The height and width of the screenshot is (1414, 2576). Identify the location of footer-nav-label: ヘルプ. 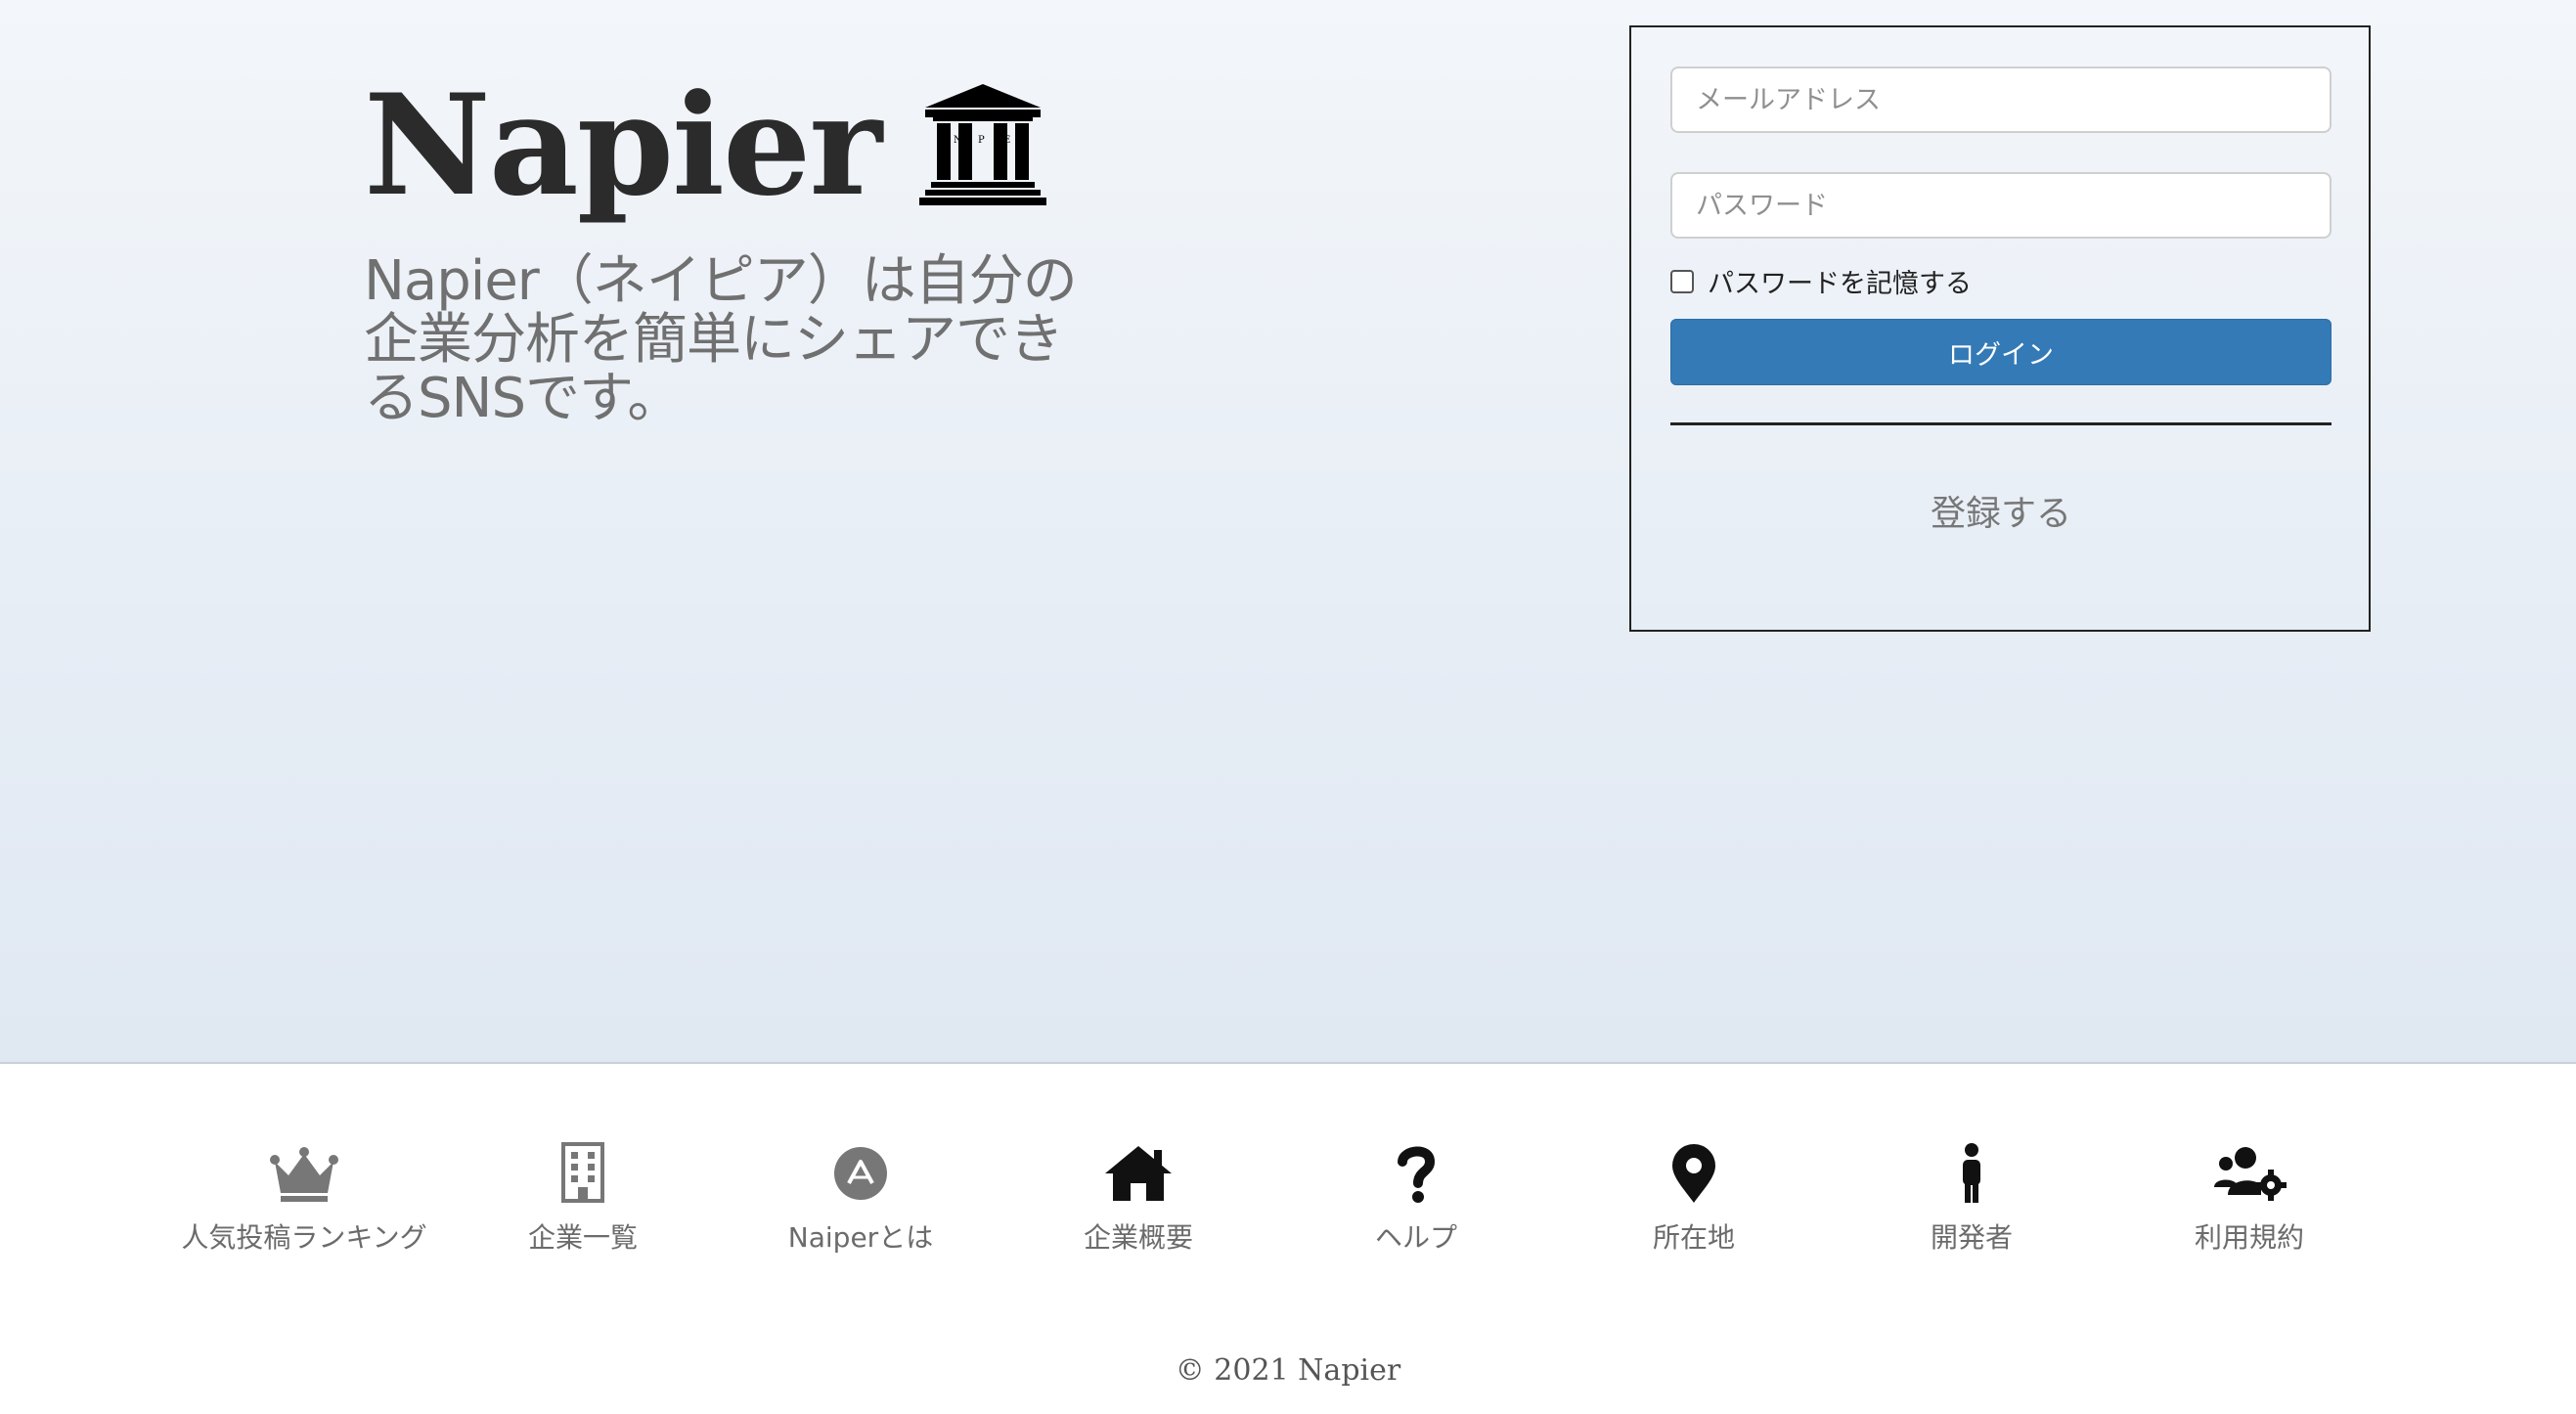
(1415, 1237).